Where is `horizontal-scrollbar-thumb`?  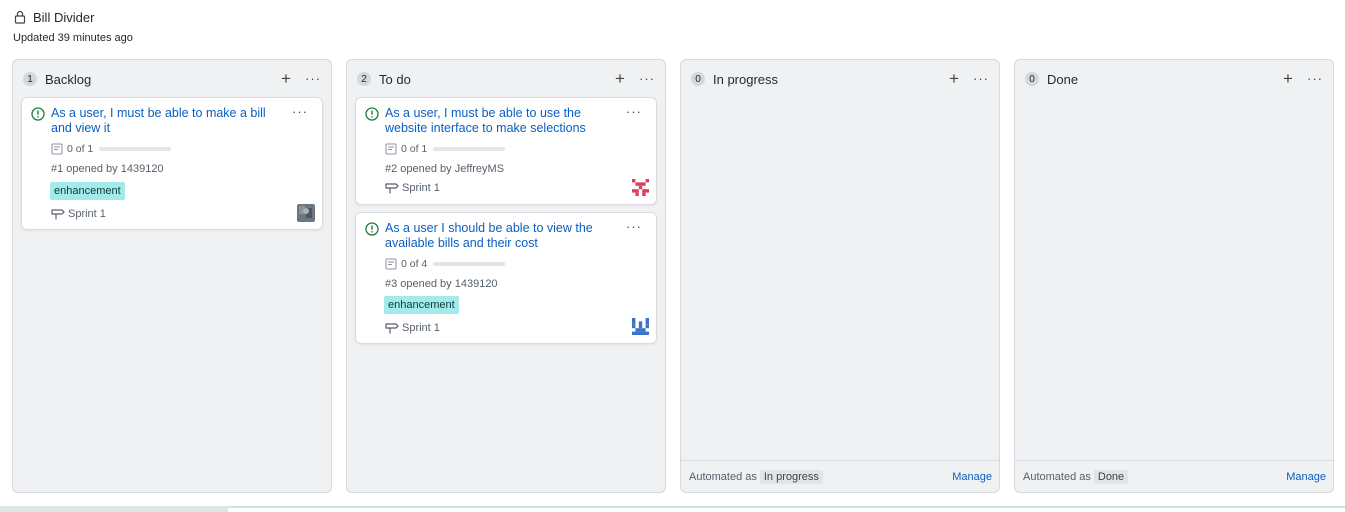 horizontal-scrollbar-thumb is located at coordinates (114, 509).